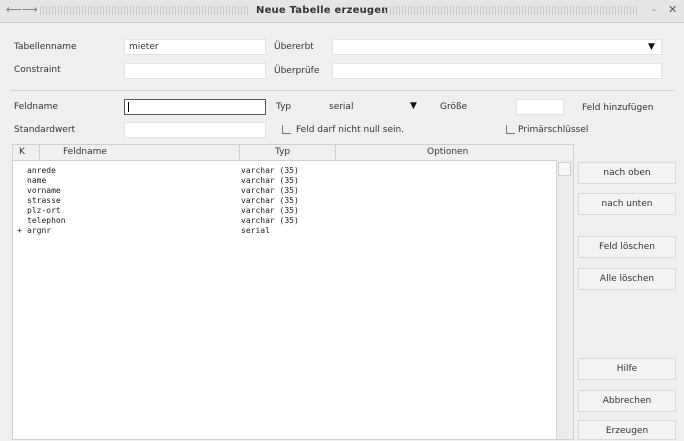 This screenshot has width=684, height=441. What do you see at coordinates (36, 107) in the screenshot?
I see `field-name-label: Feldname` at bounding box center [36, 107].